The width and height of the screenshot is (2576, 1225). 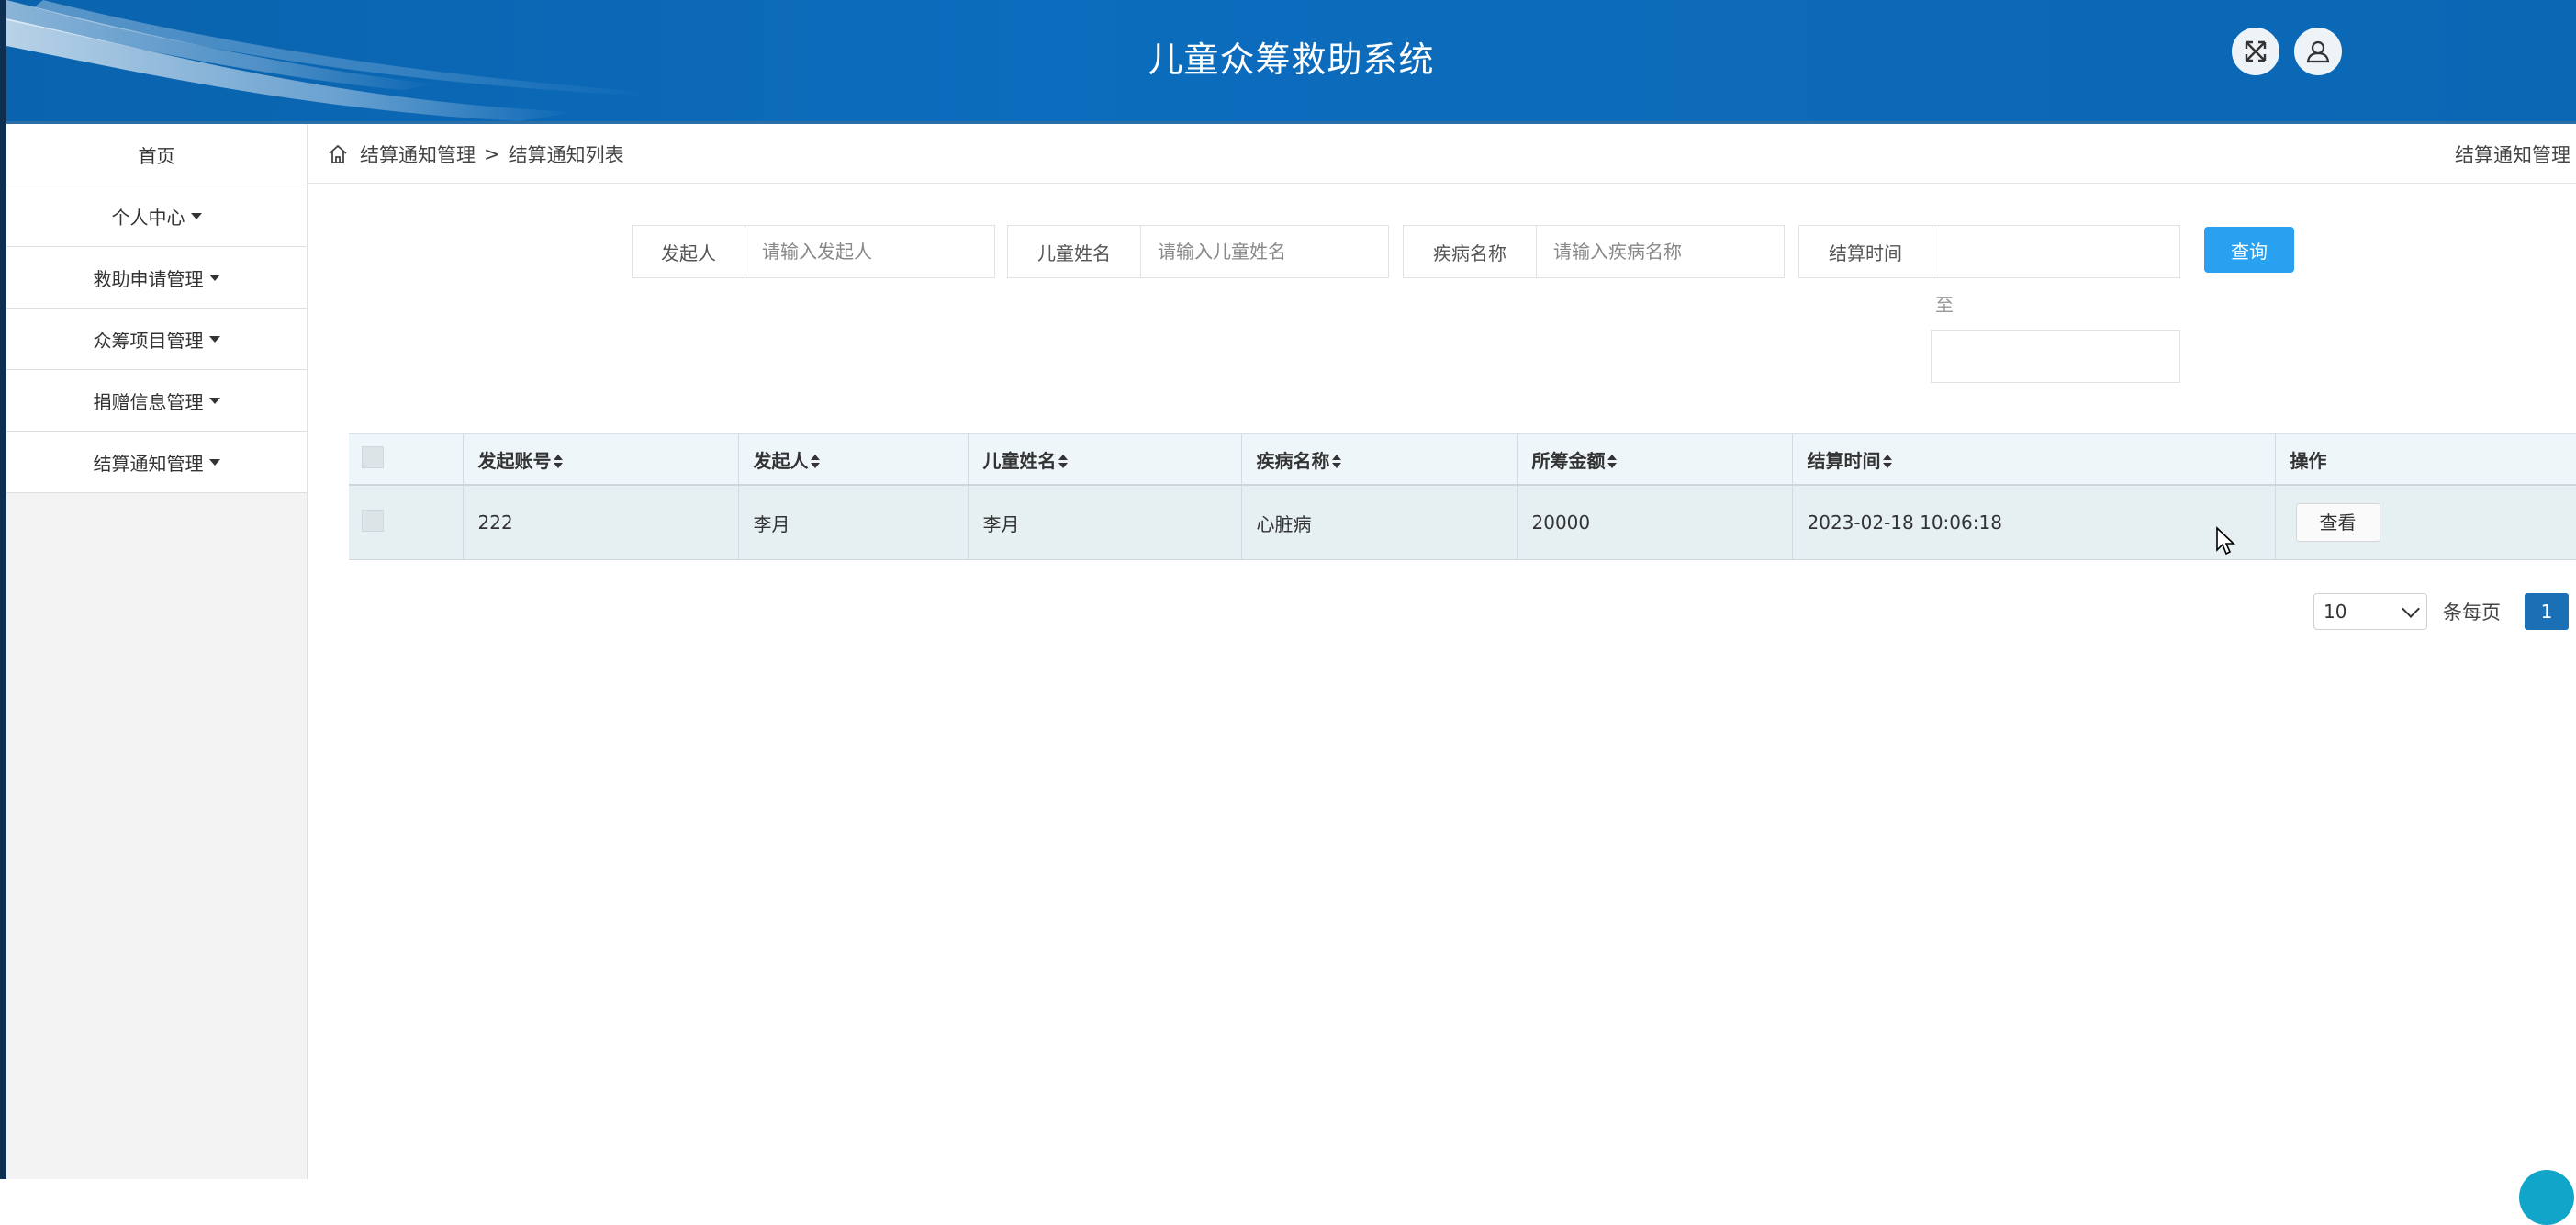 What do you see at coordinates (1667, 252) in the screenshot?
I see `disease-input` at bounding box center [1667, 252].